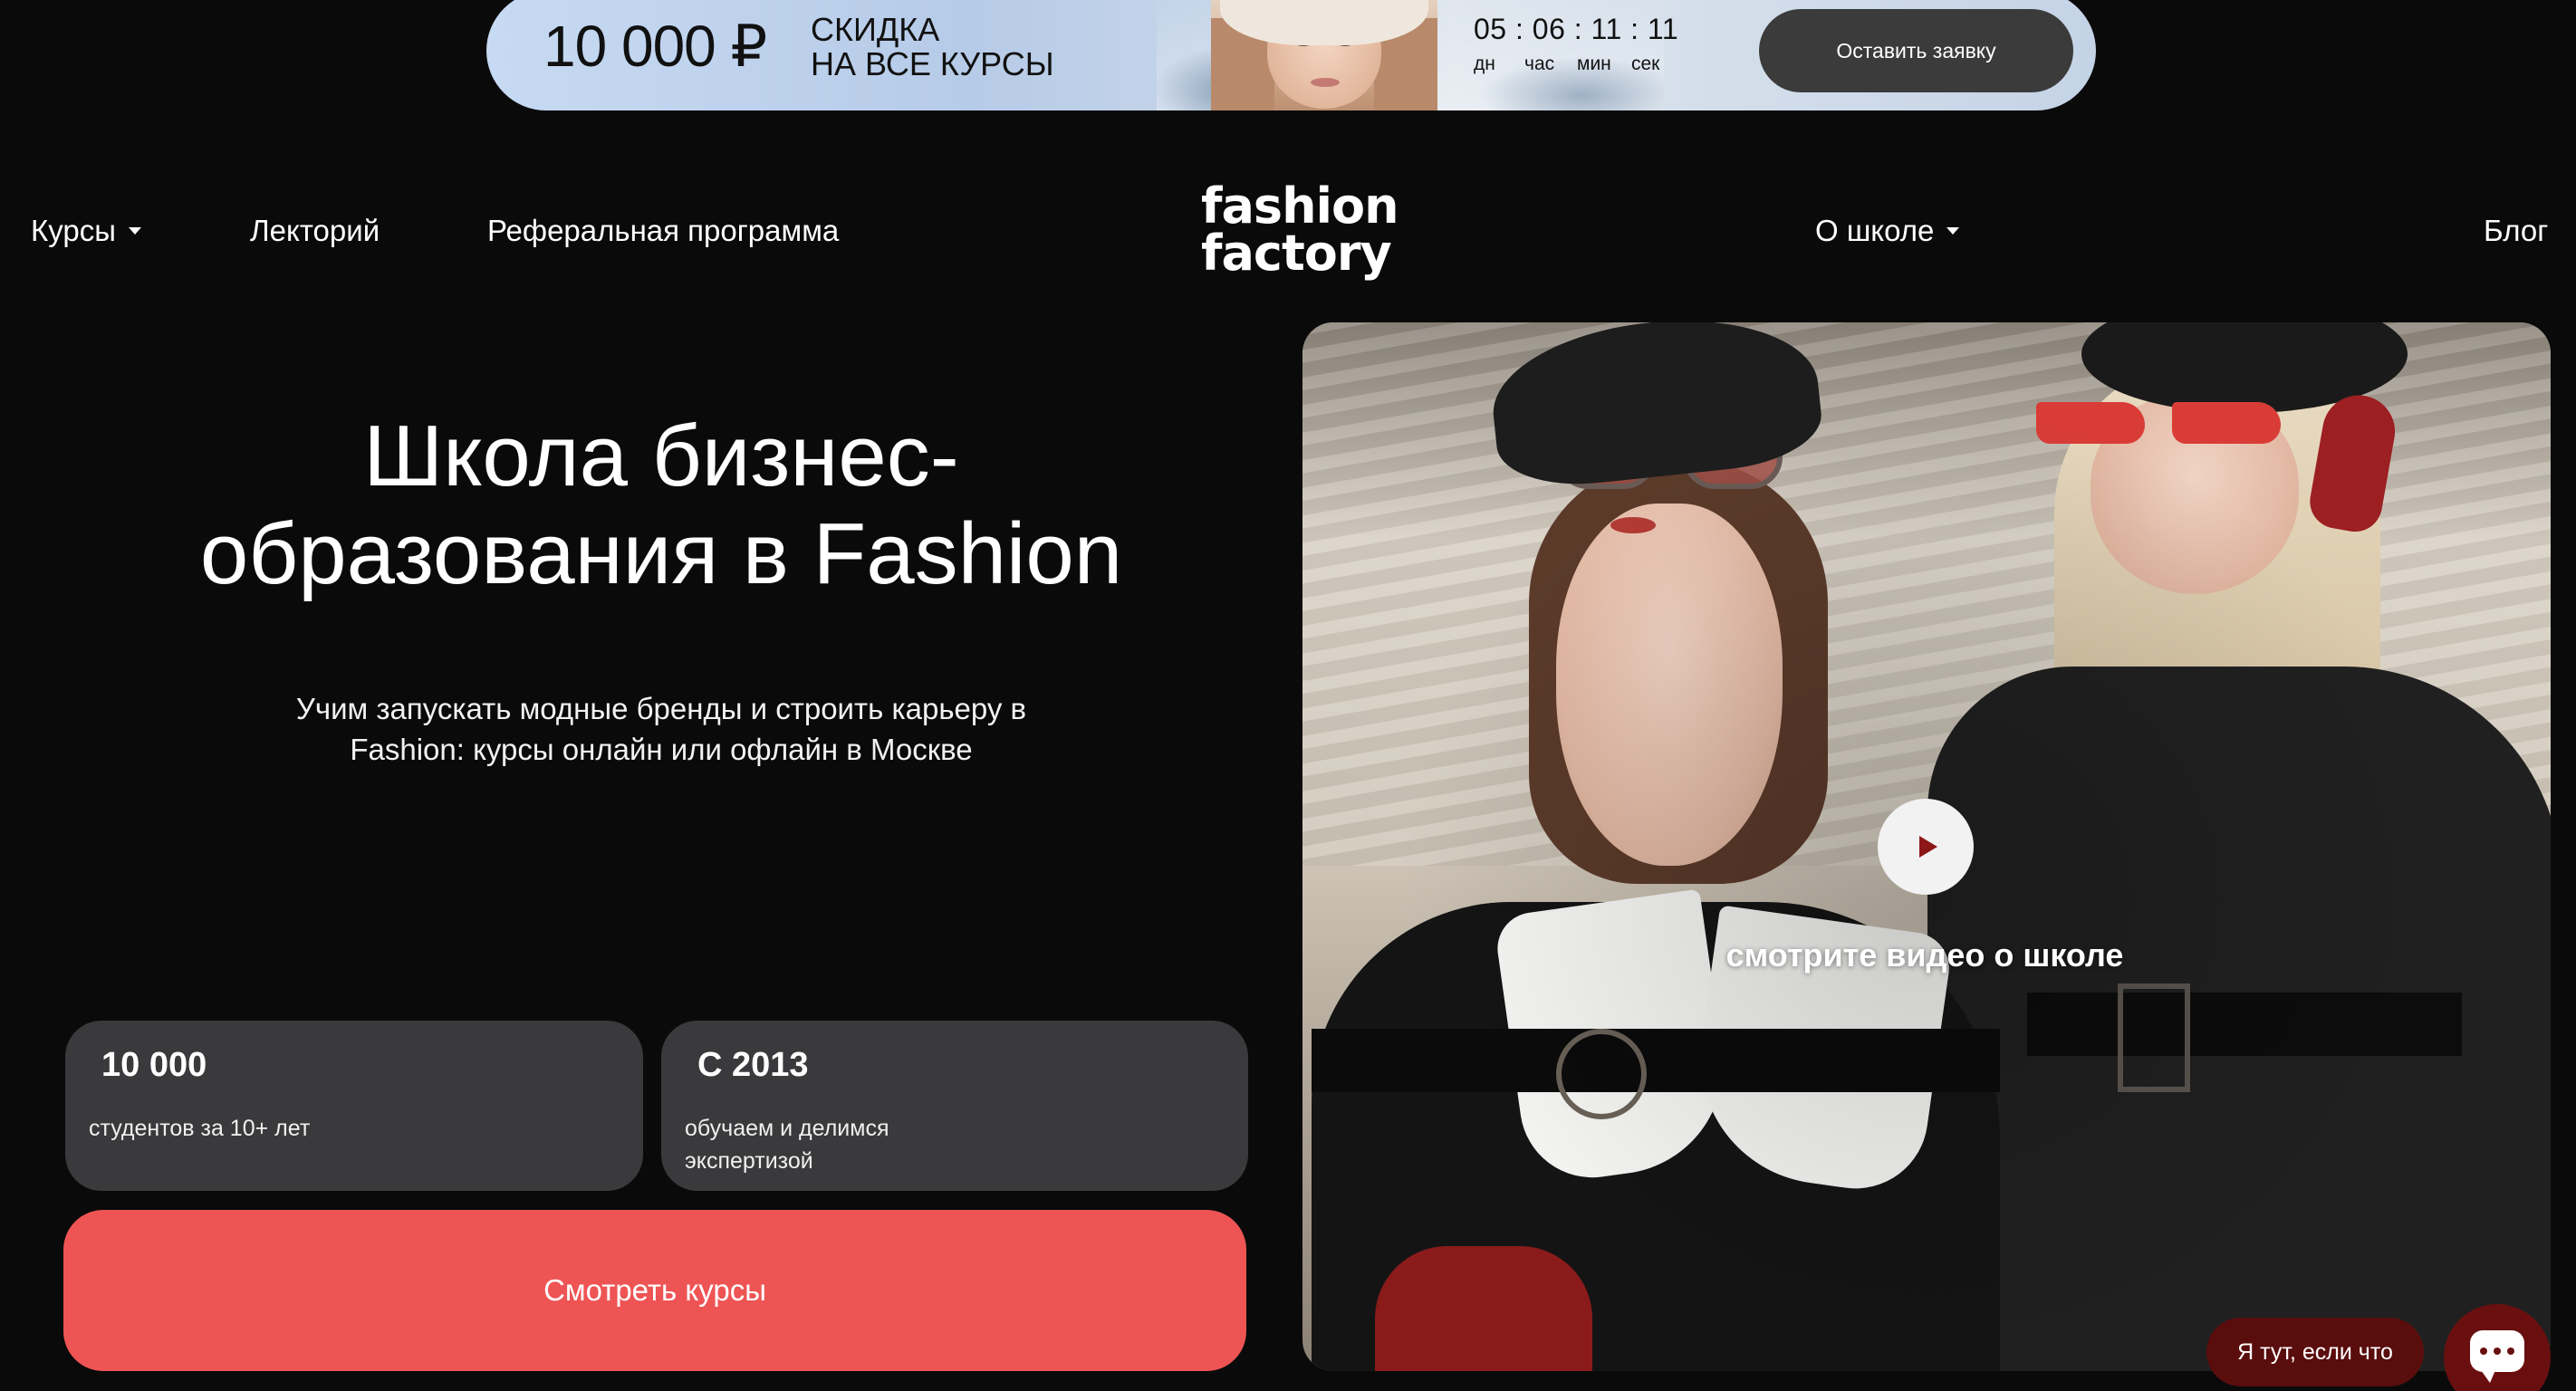 This screenshot has height=1391, width=2576. Describe the element at coordinates (654, 1290) in the screenshot. I see `view-courses-button: Смотреть курсы` at that location.